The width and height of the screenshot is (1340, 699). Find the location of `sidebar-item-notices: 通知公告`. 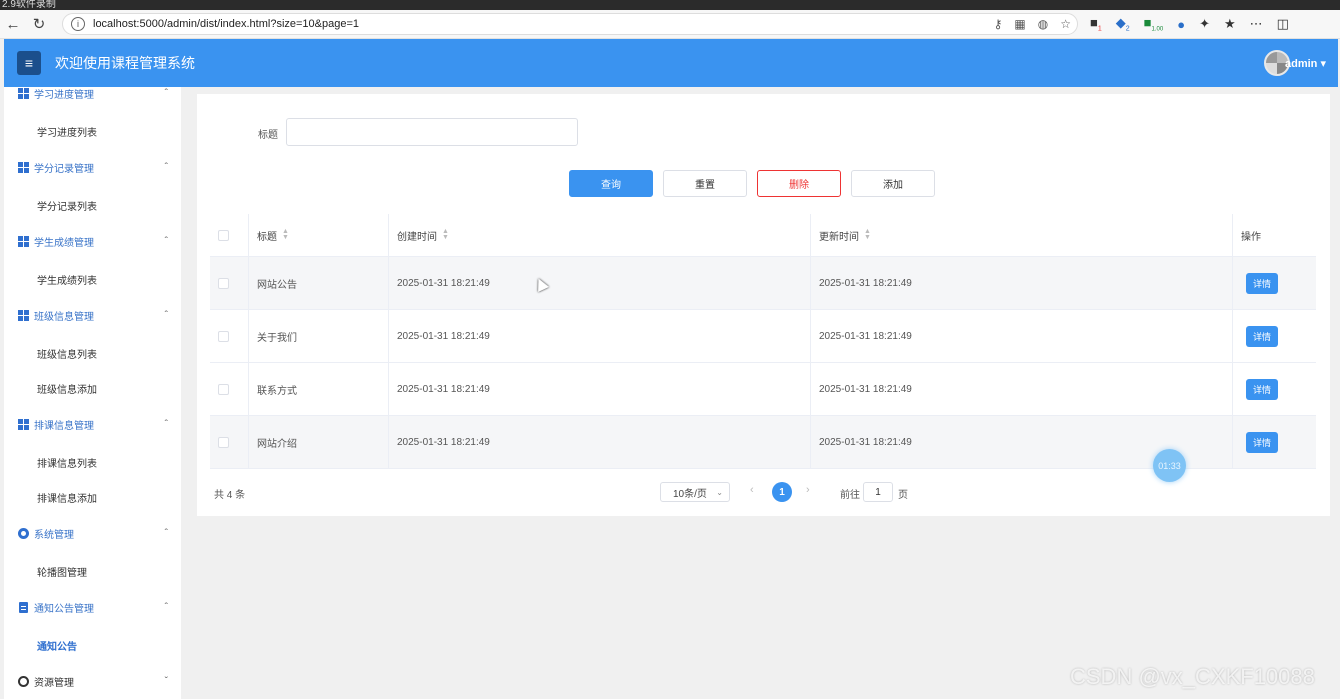

sidebar-item-notices: 通知公告 is located at coordinates (57, 645).